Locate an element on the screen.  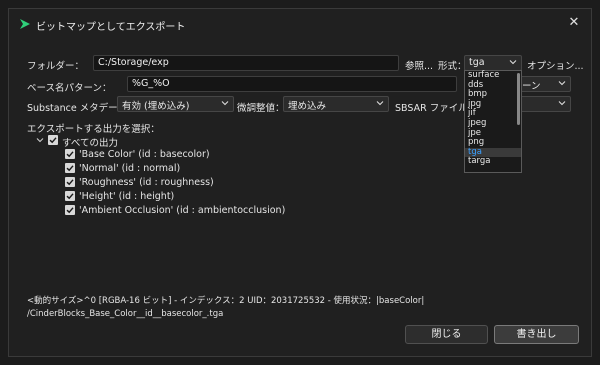
substance-app-icon is located at coordinates (25, 24).